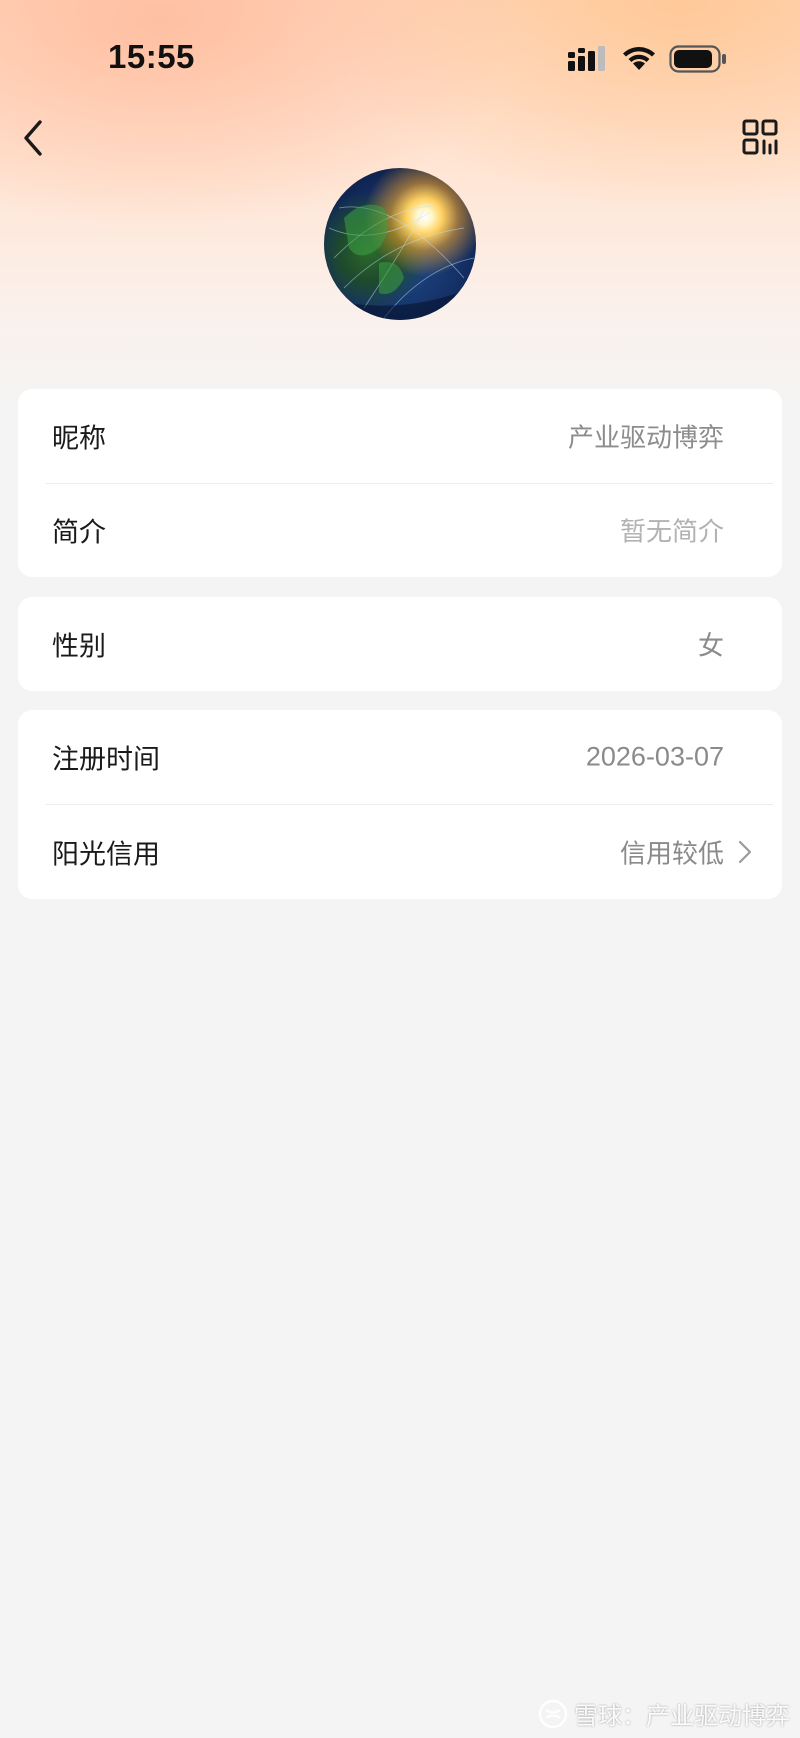  I want to click on sunshine-credit-value: 信用较低, so click(671, 854).